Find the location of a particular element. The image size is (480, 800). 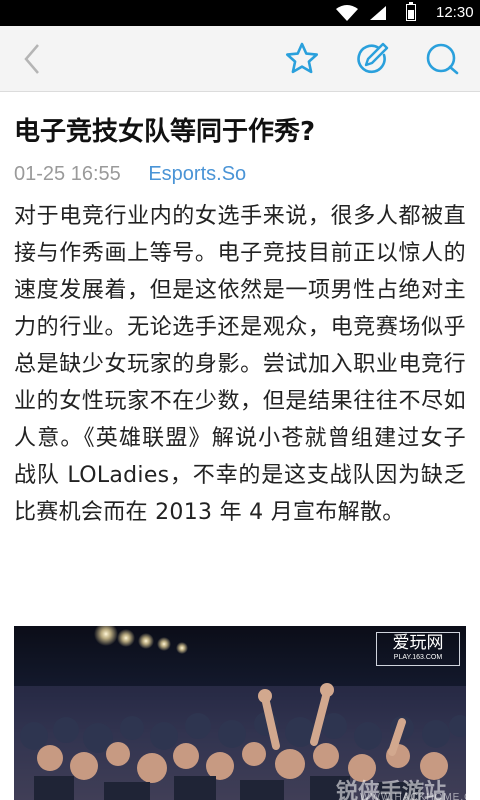

signal-icon is located at coordinates (378, 13).